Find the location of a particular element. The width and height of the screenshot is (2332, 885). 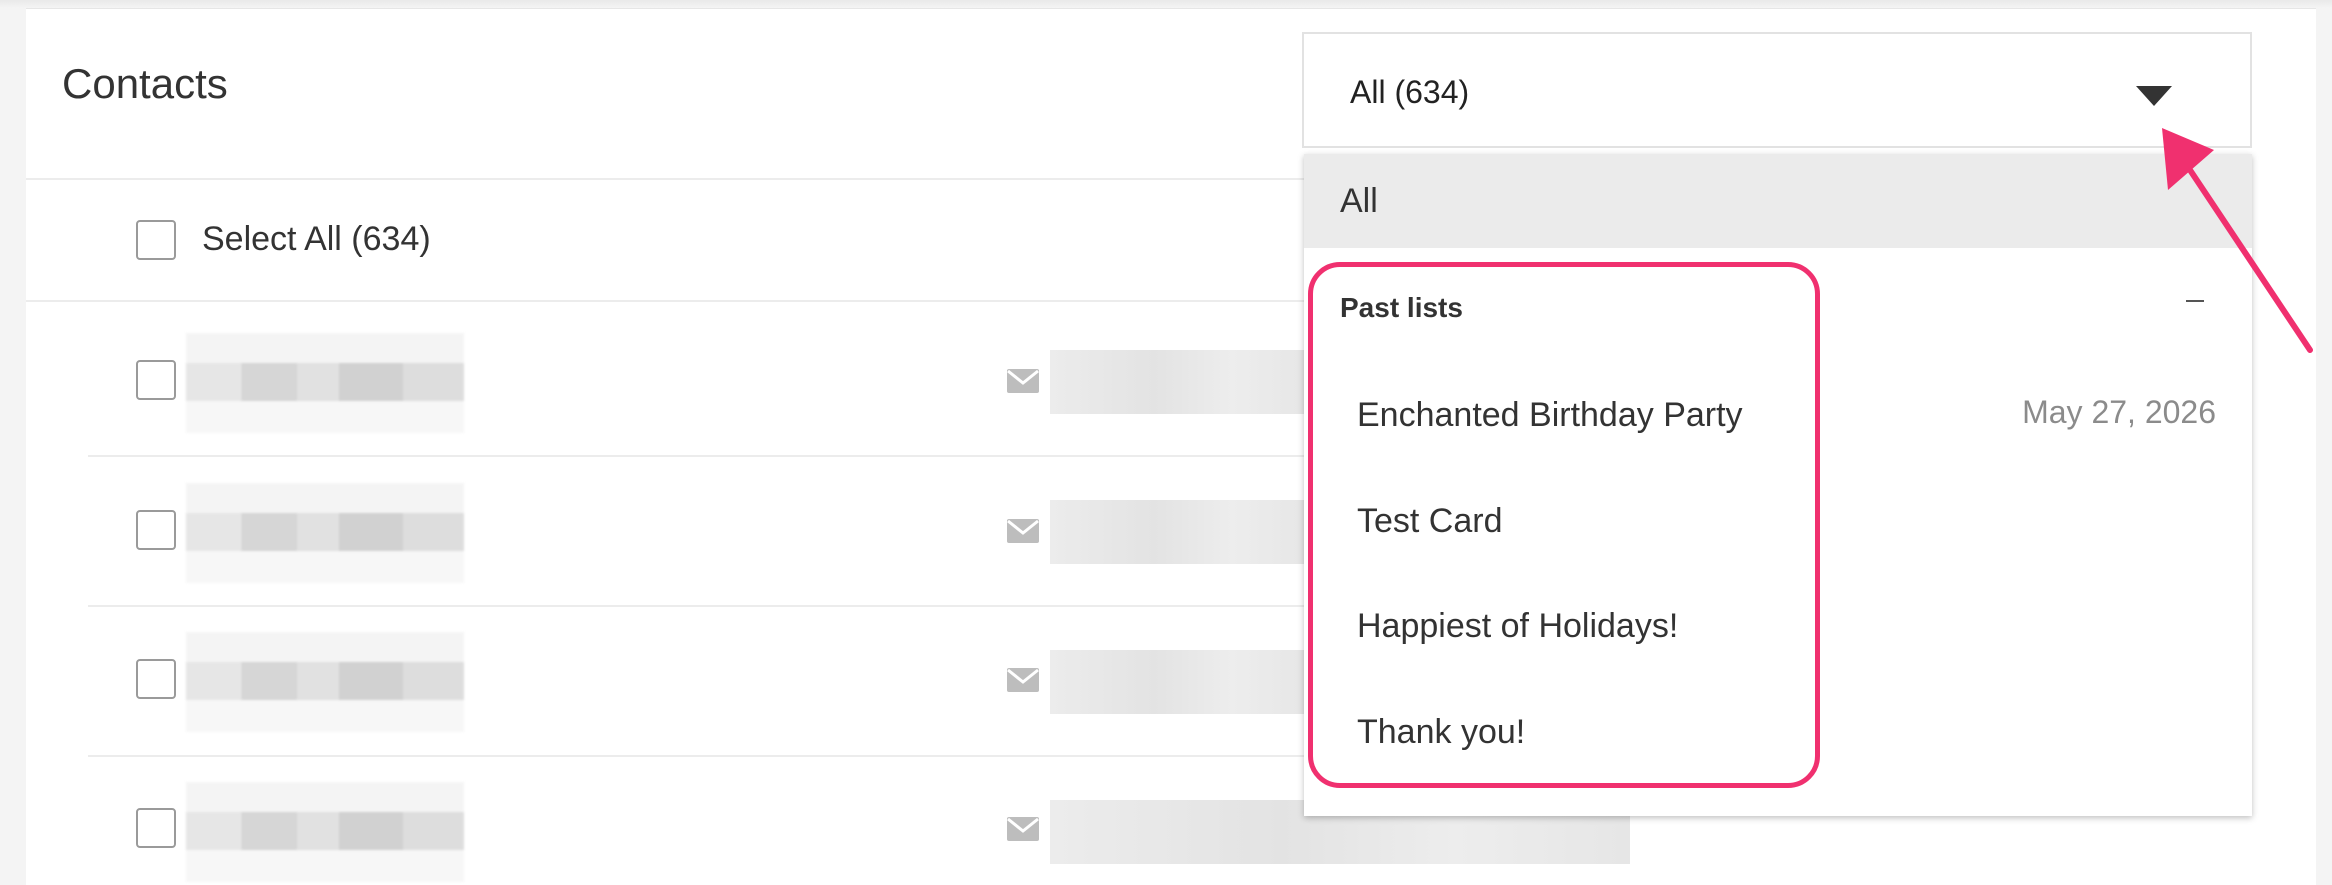

list-filter-select: All (634) is located at coordinates (1777, 90).